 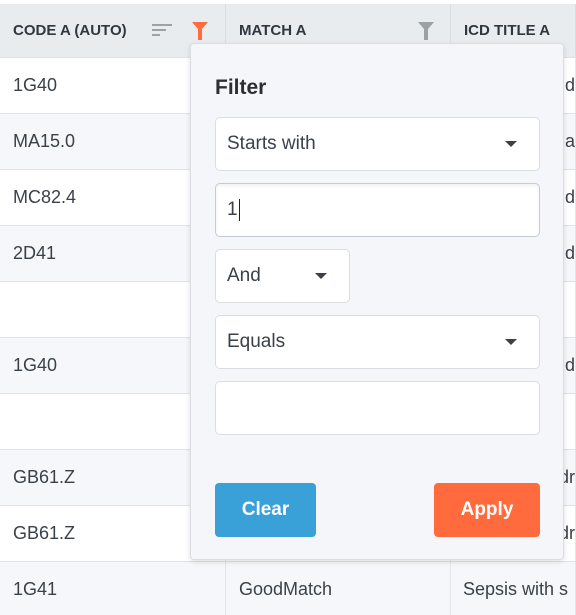 I want to click on column-label: CODE A (AUTO), so click(x=70, y=30).